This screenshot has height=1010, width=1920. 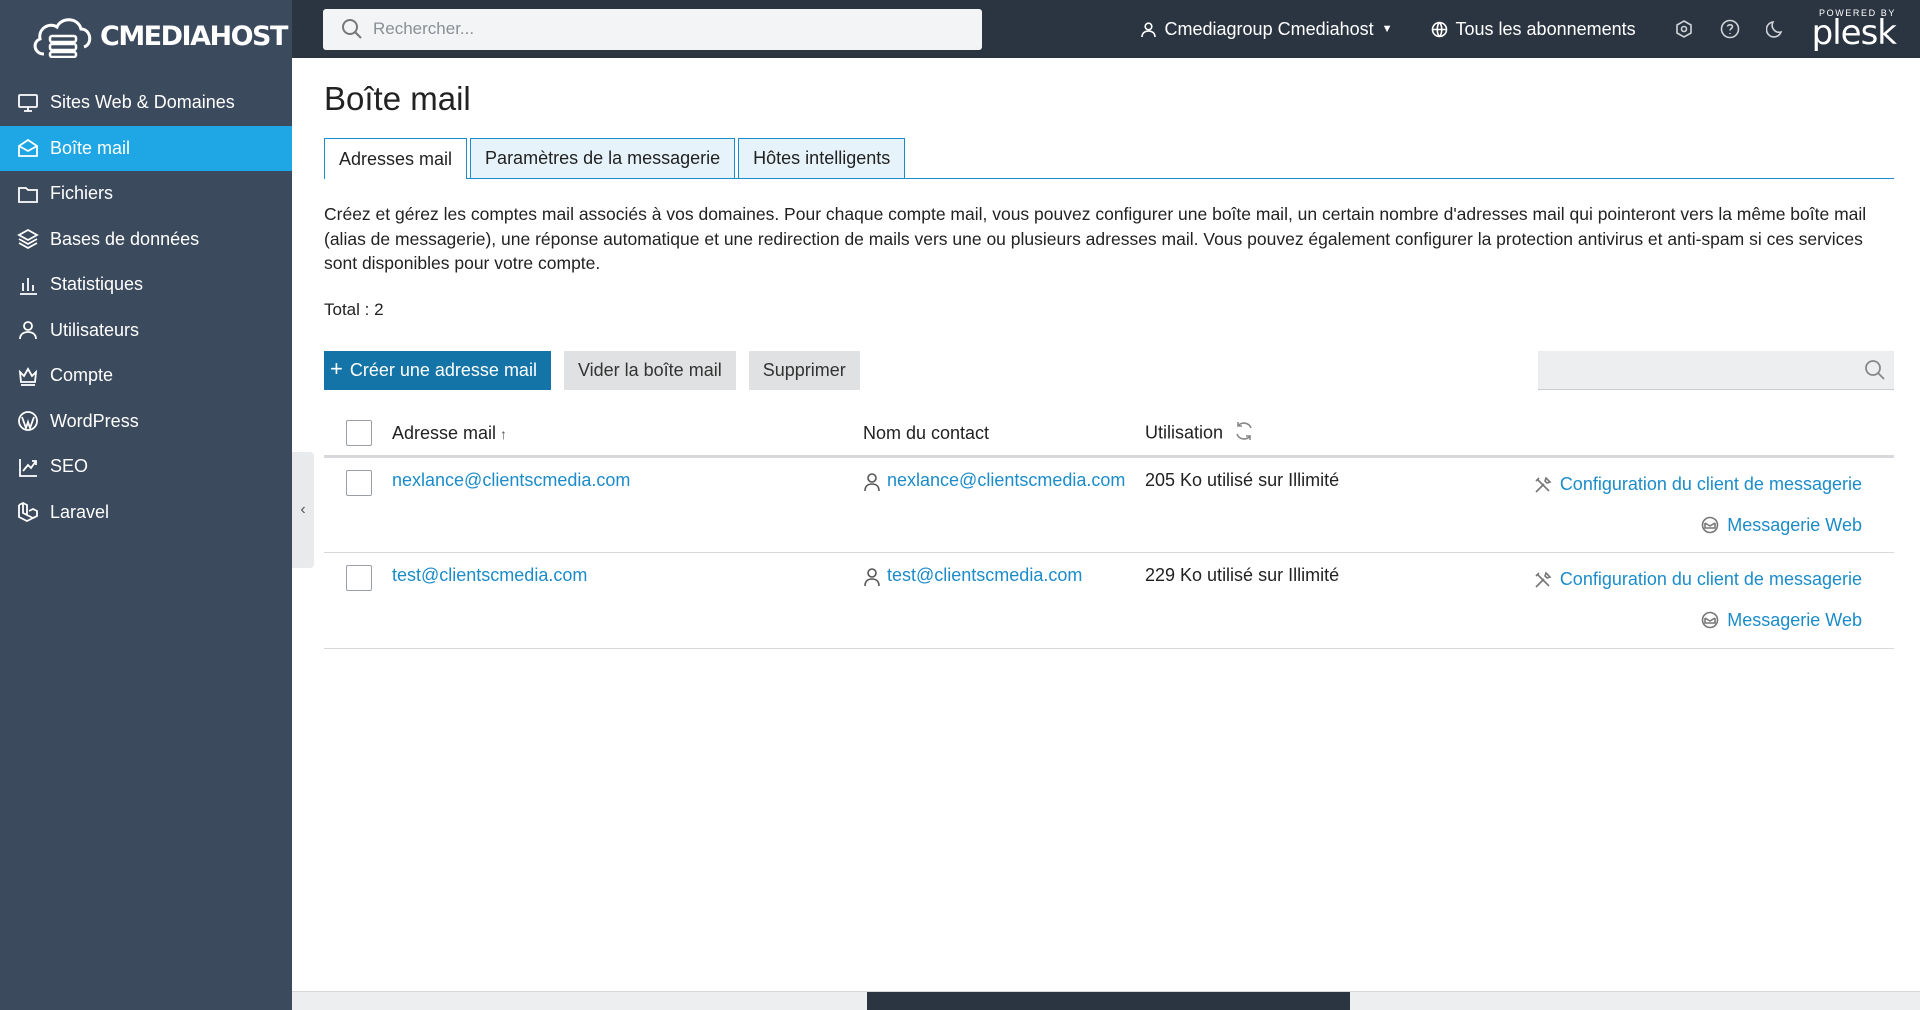 I want to click on mail-icon, so click(x=28, y=148).